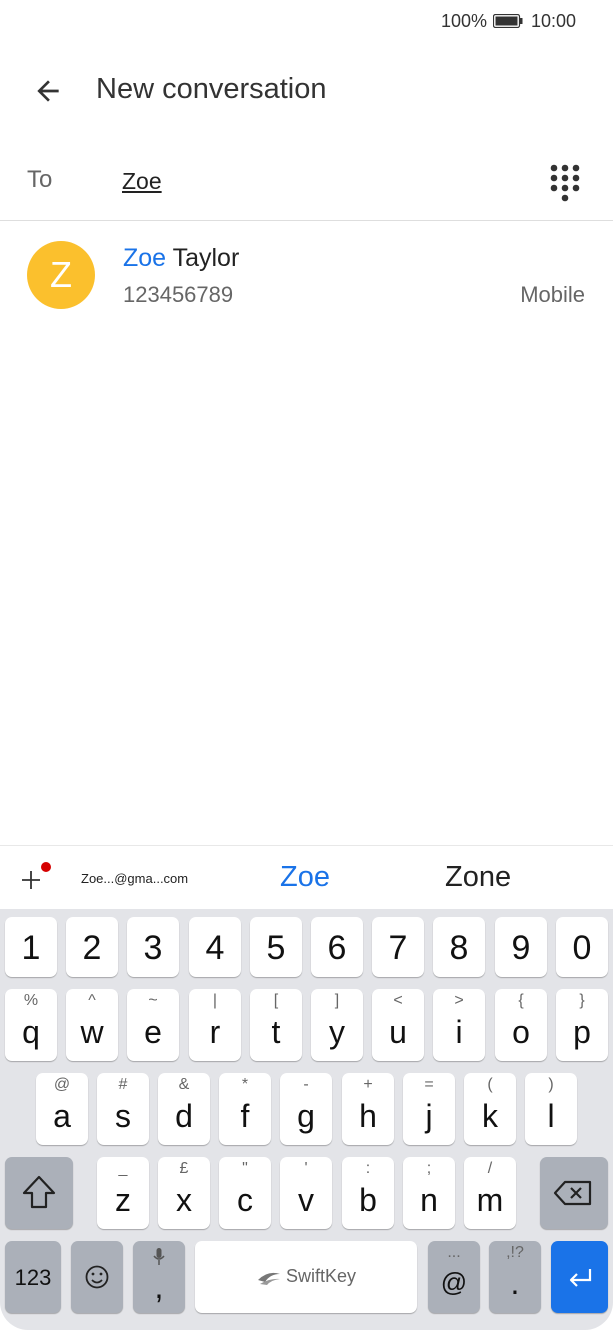  Describe the element at coordinates (134, 878) in the screenshot. I see `suggestion-email: Zoe...@gma...com` at that location.